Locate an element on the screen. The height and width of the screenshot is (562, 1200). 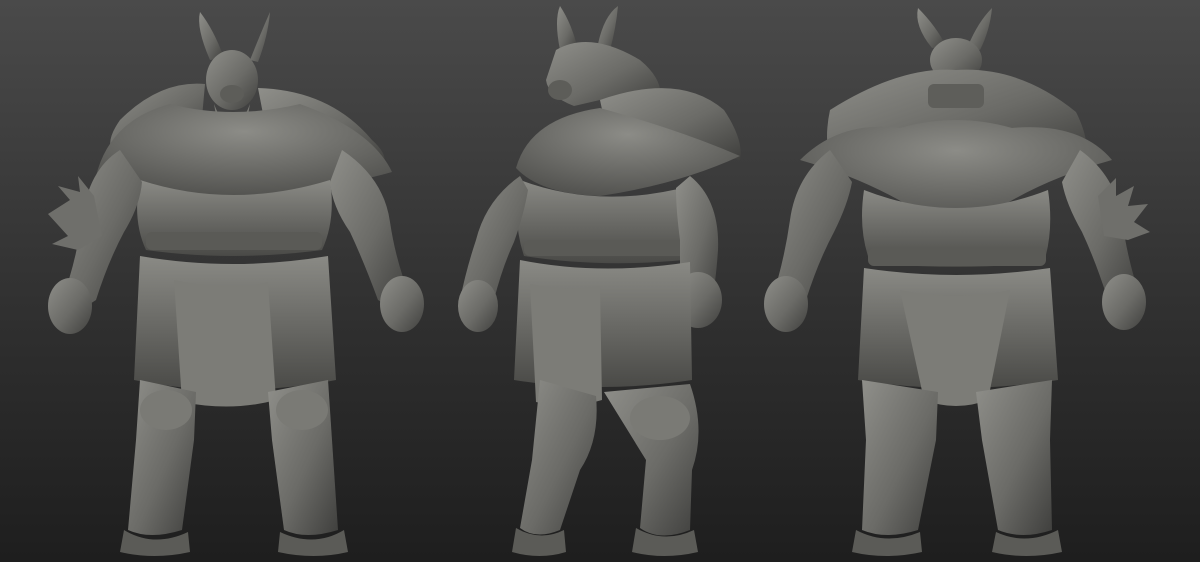
back-loincloth is located at coordinates (955, 348).